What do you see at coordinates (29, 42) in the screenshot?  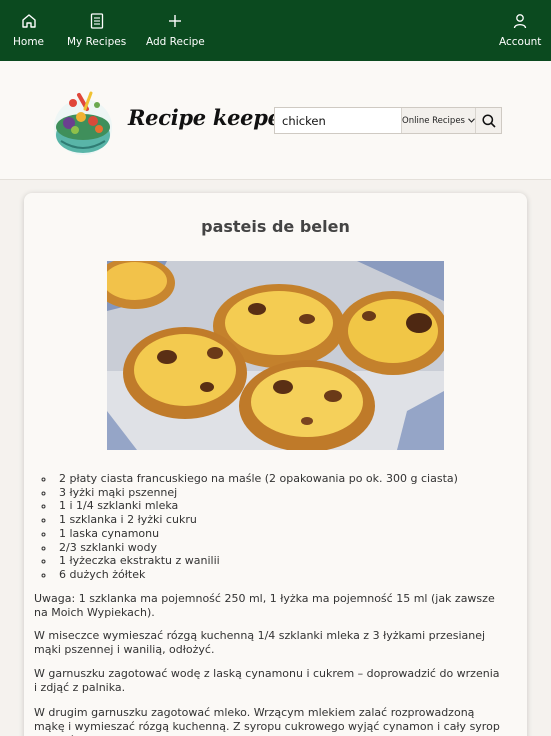 I see `nav-home-label: Home` at bounding box center [29, 42].